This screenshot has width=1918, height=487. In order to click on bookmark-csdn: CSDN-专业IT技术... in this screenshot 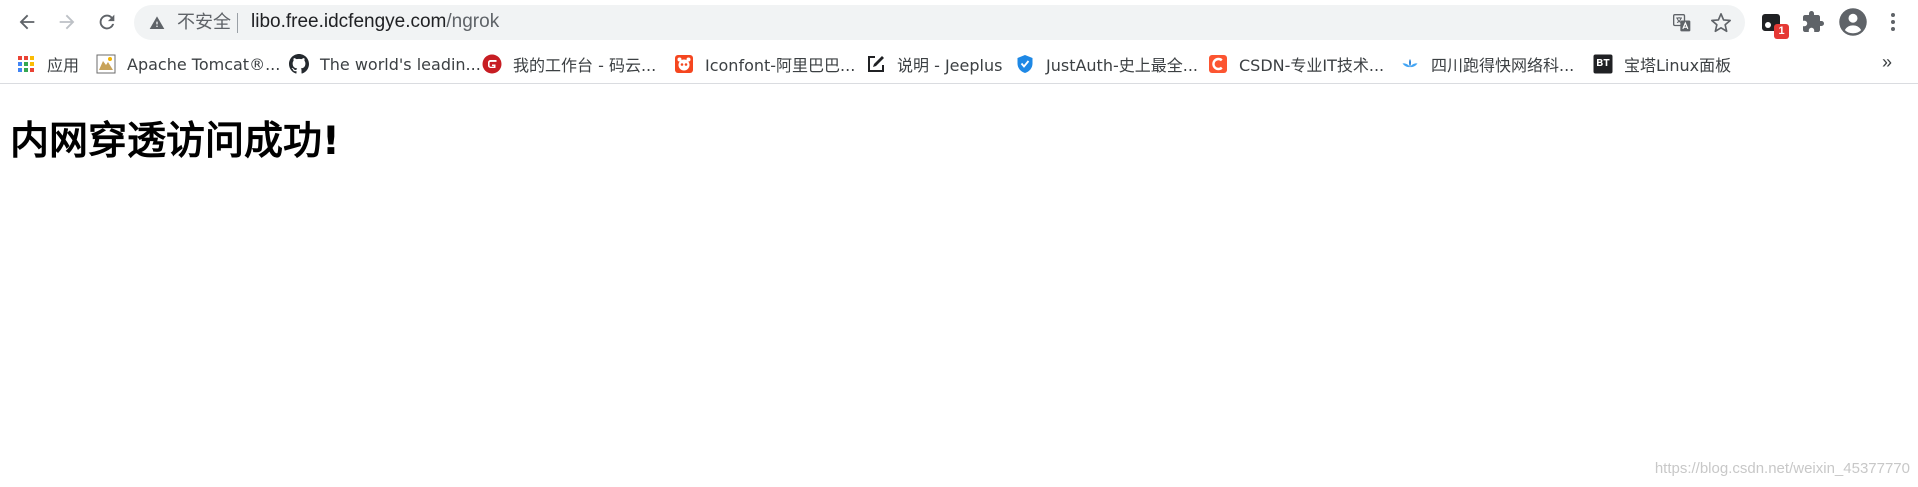, I will do `click(1296, 64)`.